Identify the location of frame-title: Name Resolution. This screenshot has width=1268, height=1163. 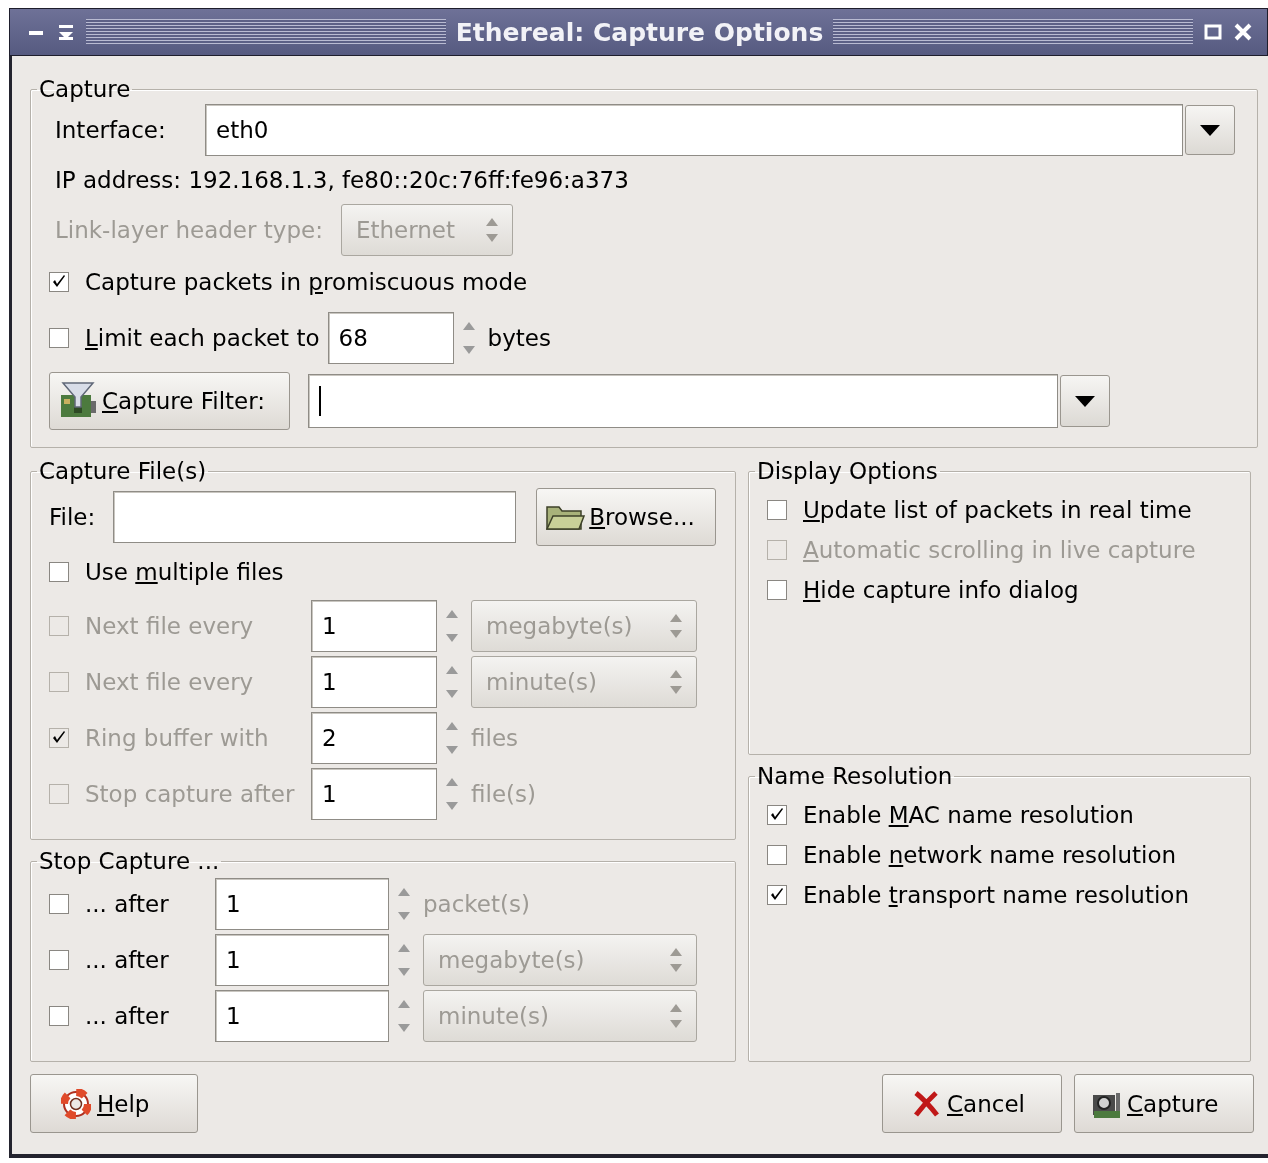
(855, 776).